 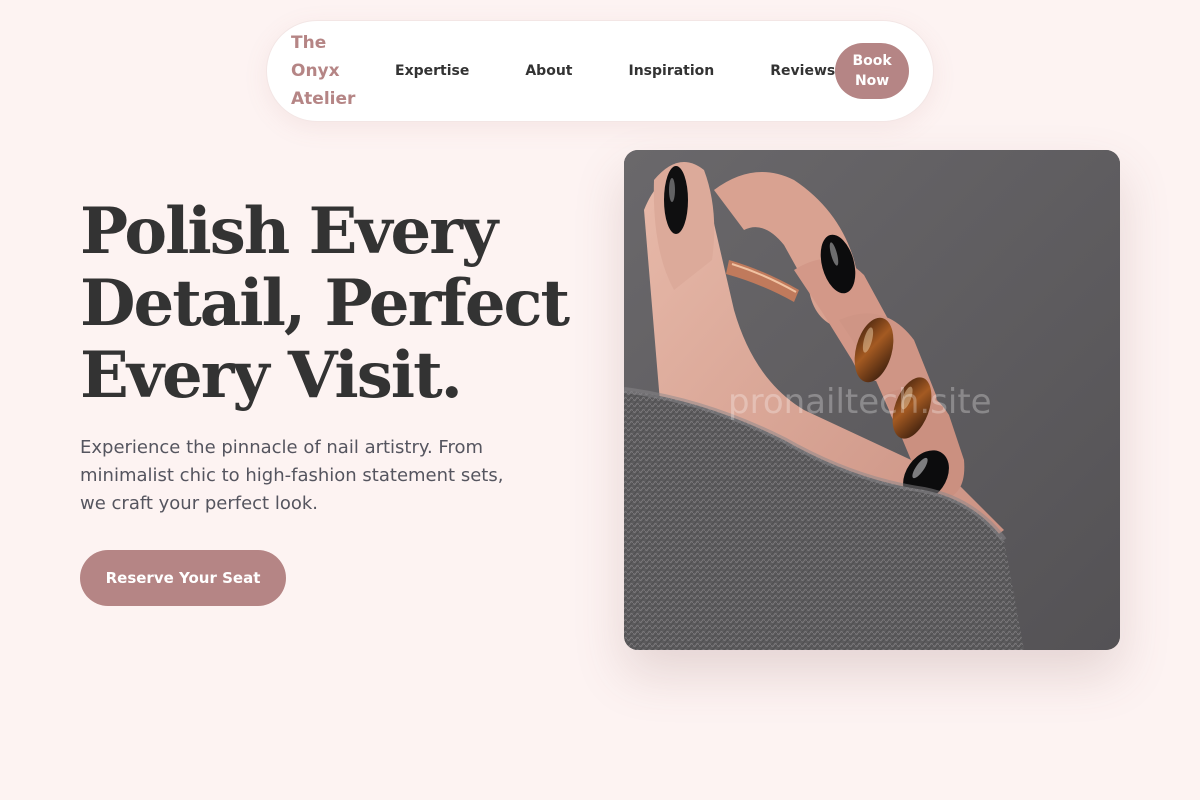 What do you see at coordinates (323, 71) in the screenshot?
I see `brand-logo: The Onyx Atelier` at bounding box center [323, 71].